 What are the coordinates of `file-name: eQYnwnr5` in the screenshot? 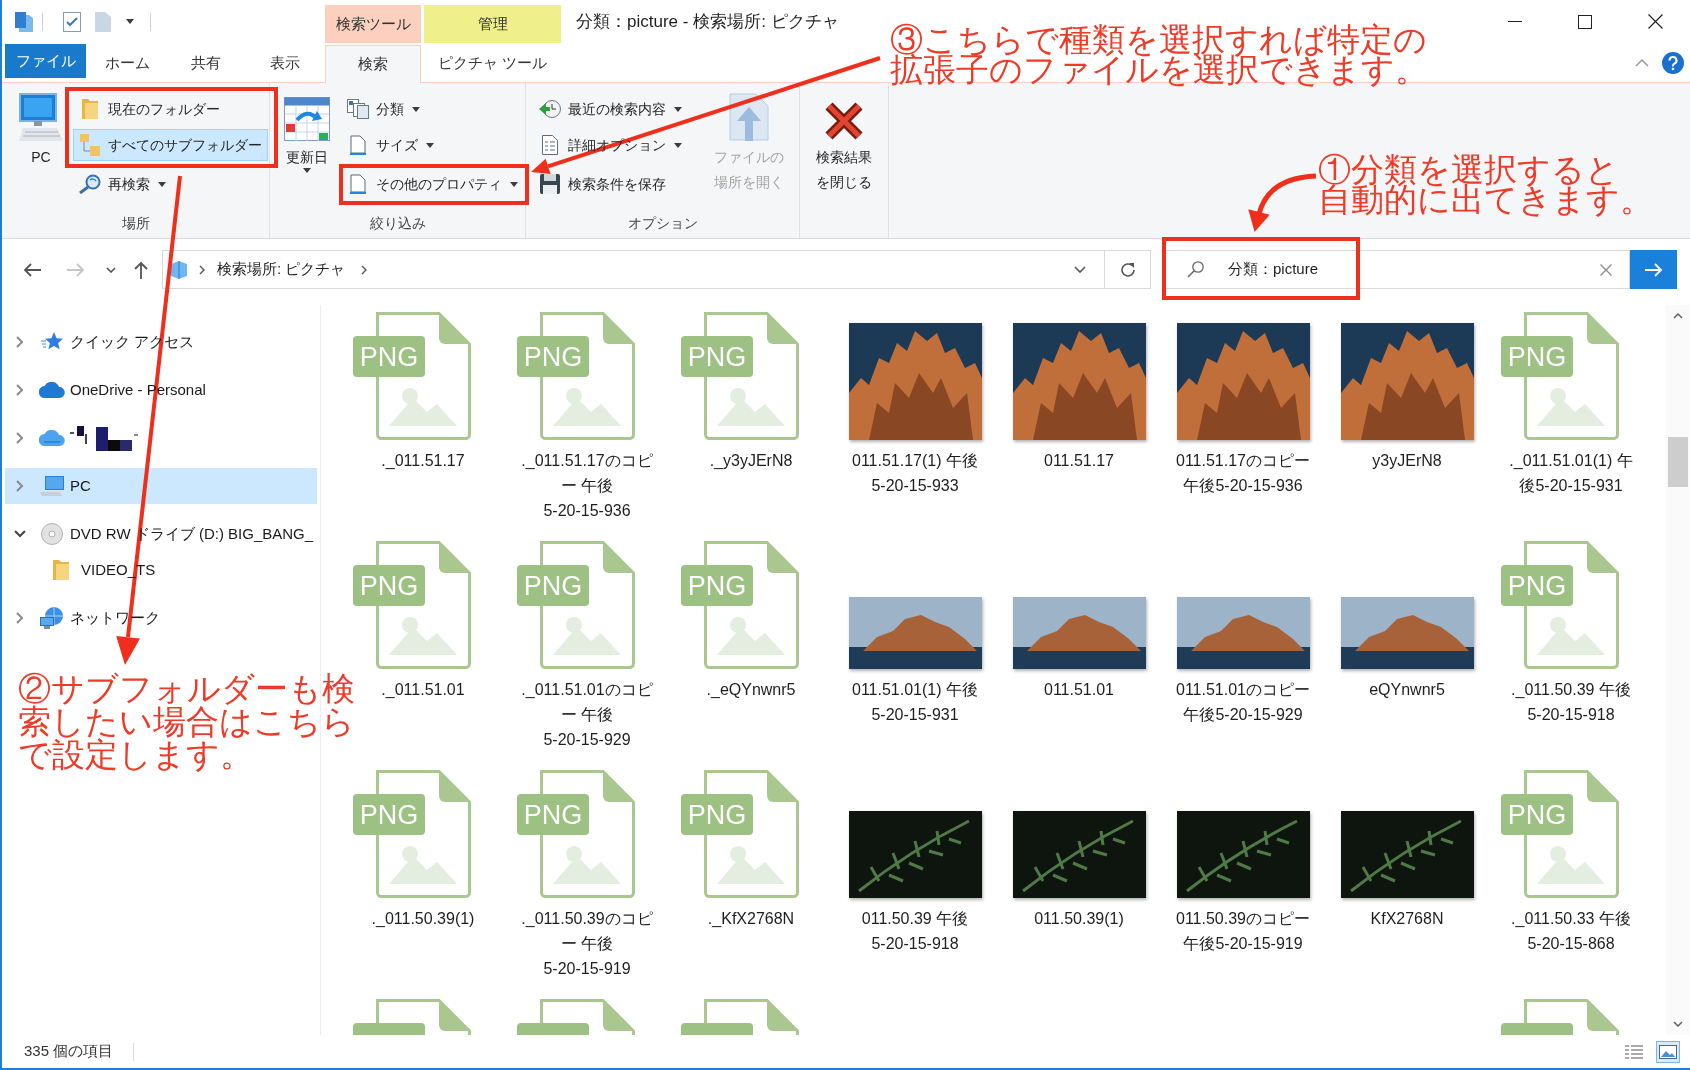 It's located at (1407, 689).